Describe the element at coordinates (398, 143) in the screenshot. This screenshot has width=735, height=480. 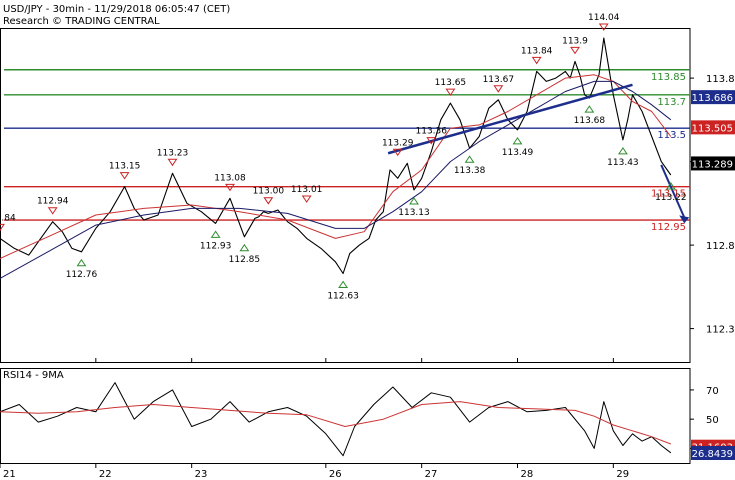
I see `peak-label: 113.29` at that location.